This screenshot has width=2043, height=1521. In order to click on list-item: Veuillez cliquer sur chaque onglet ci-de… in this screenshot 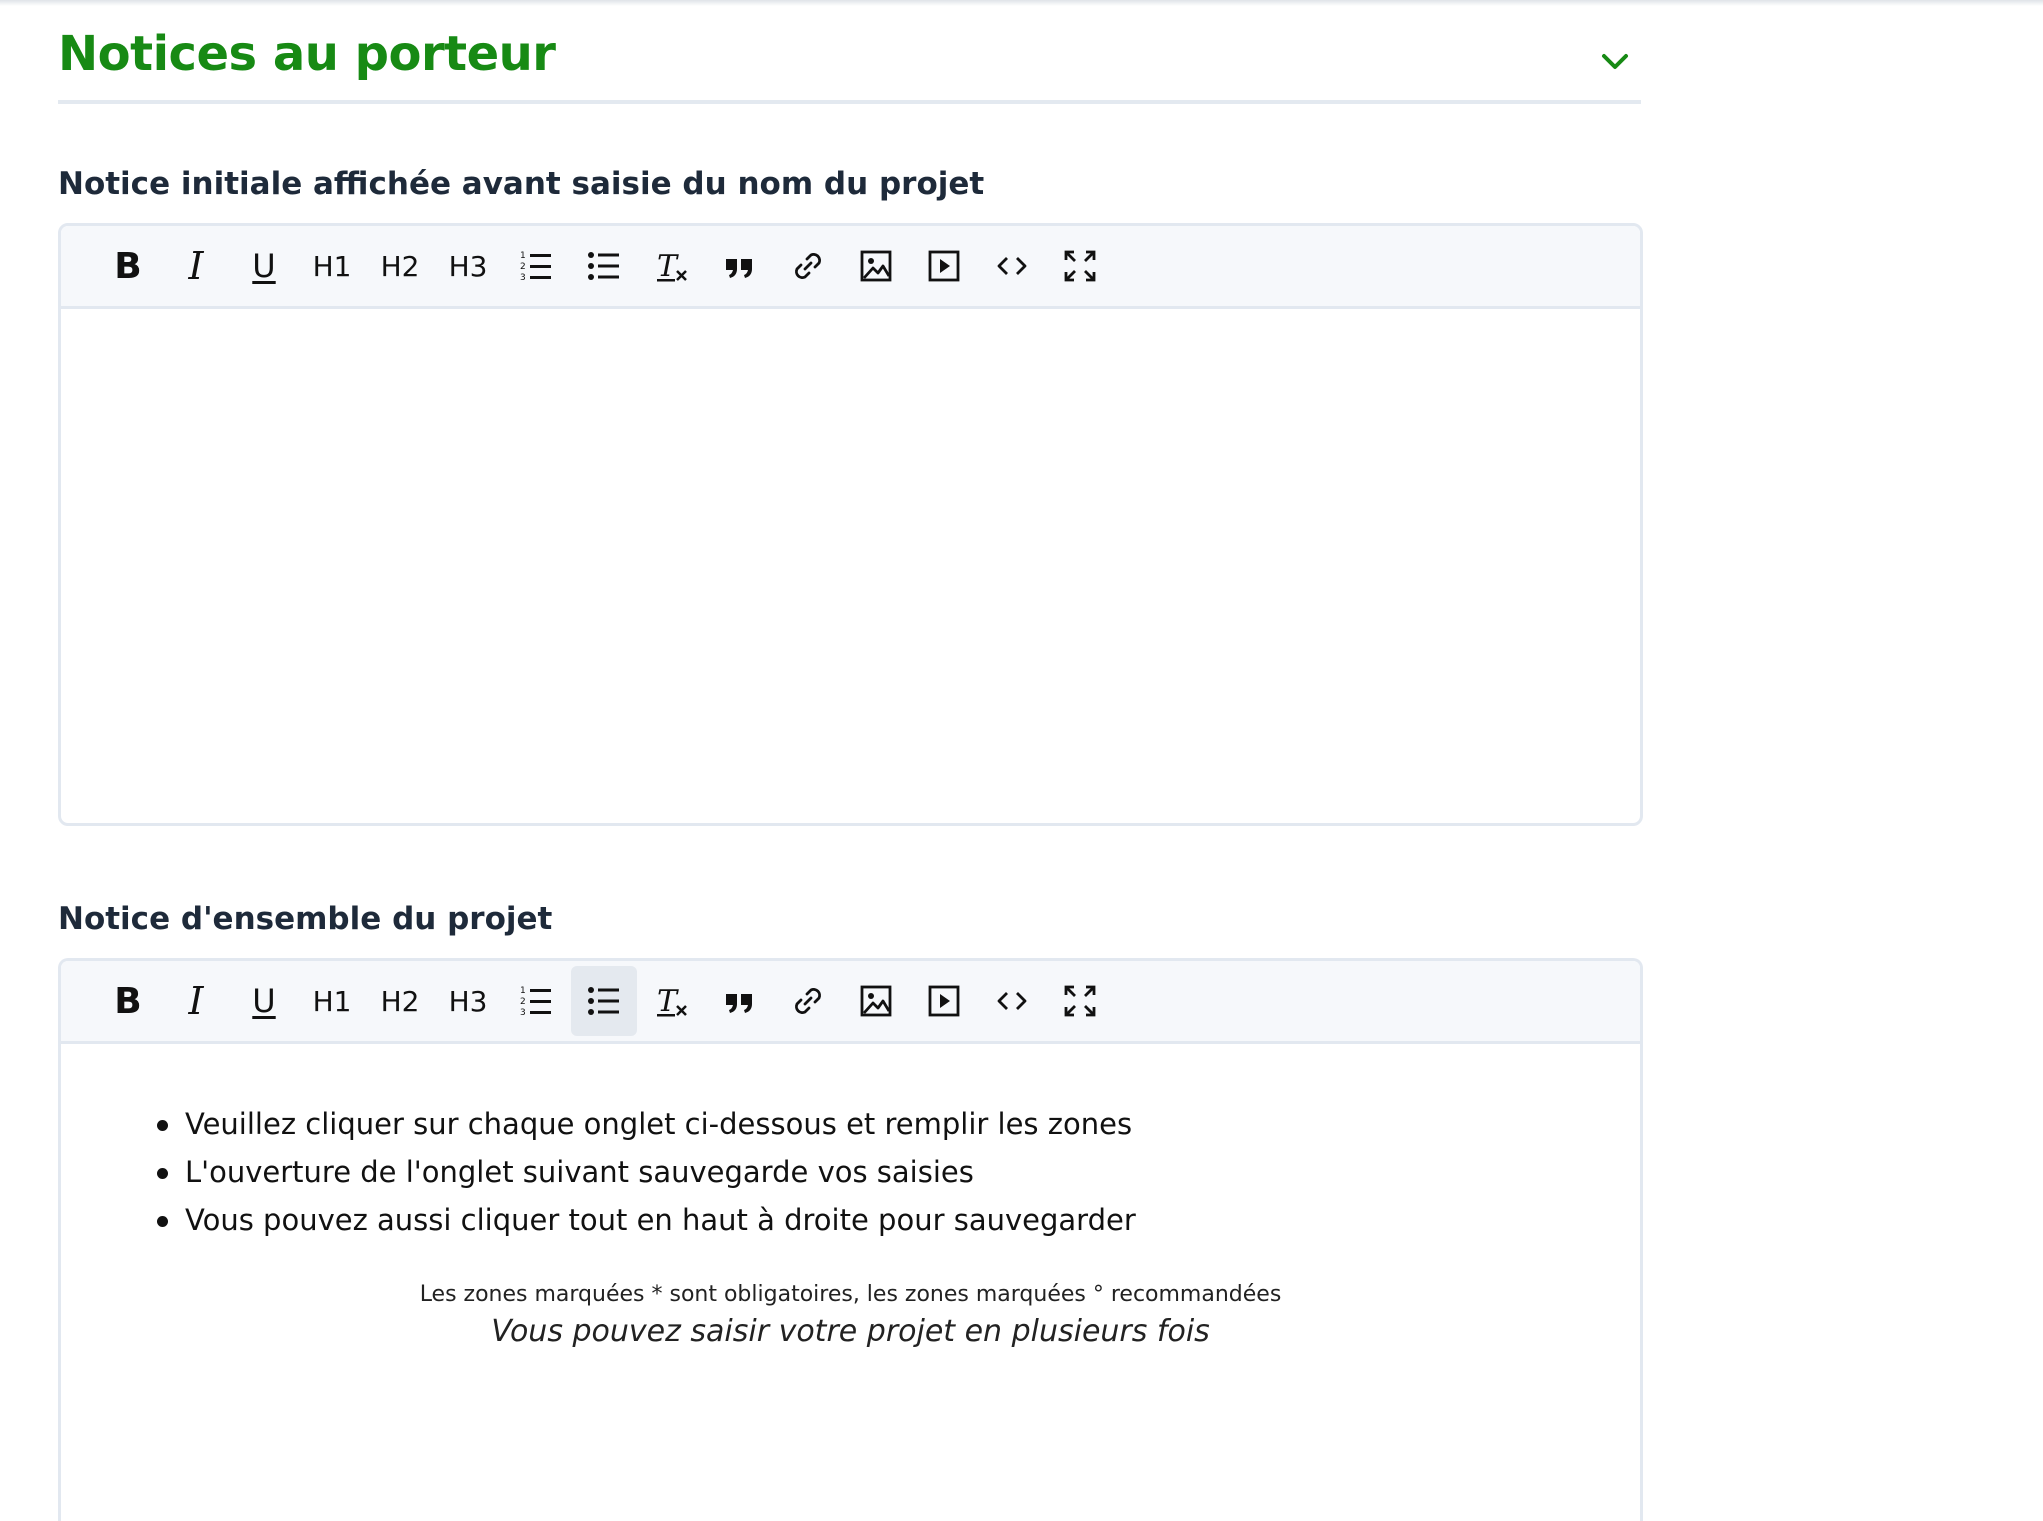, I will do `click(898, 1124)`.